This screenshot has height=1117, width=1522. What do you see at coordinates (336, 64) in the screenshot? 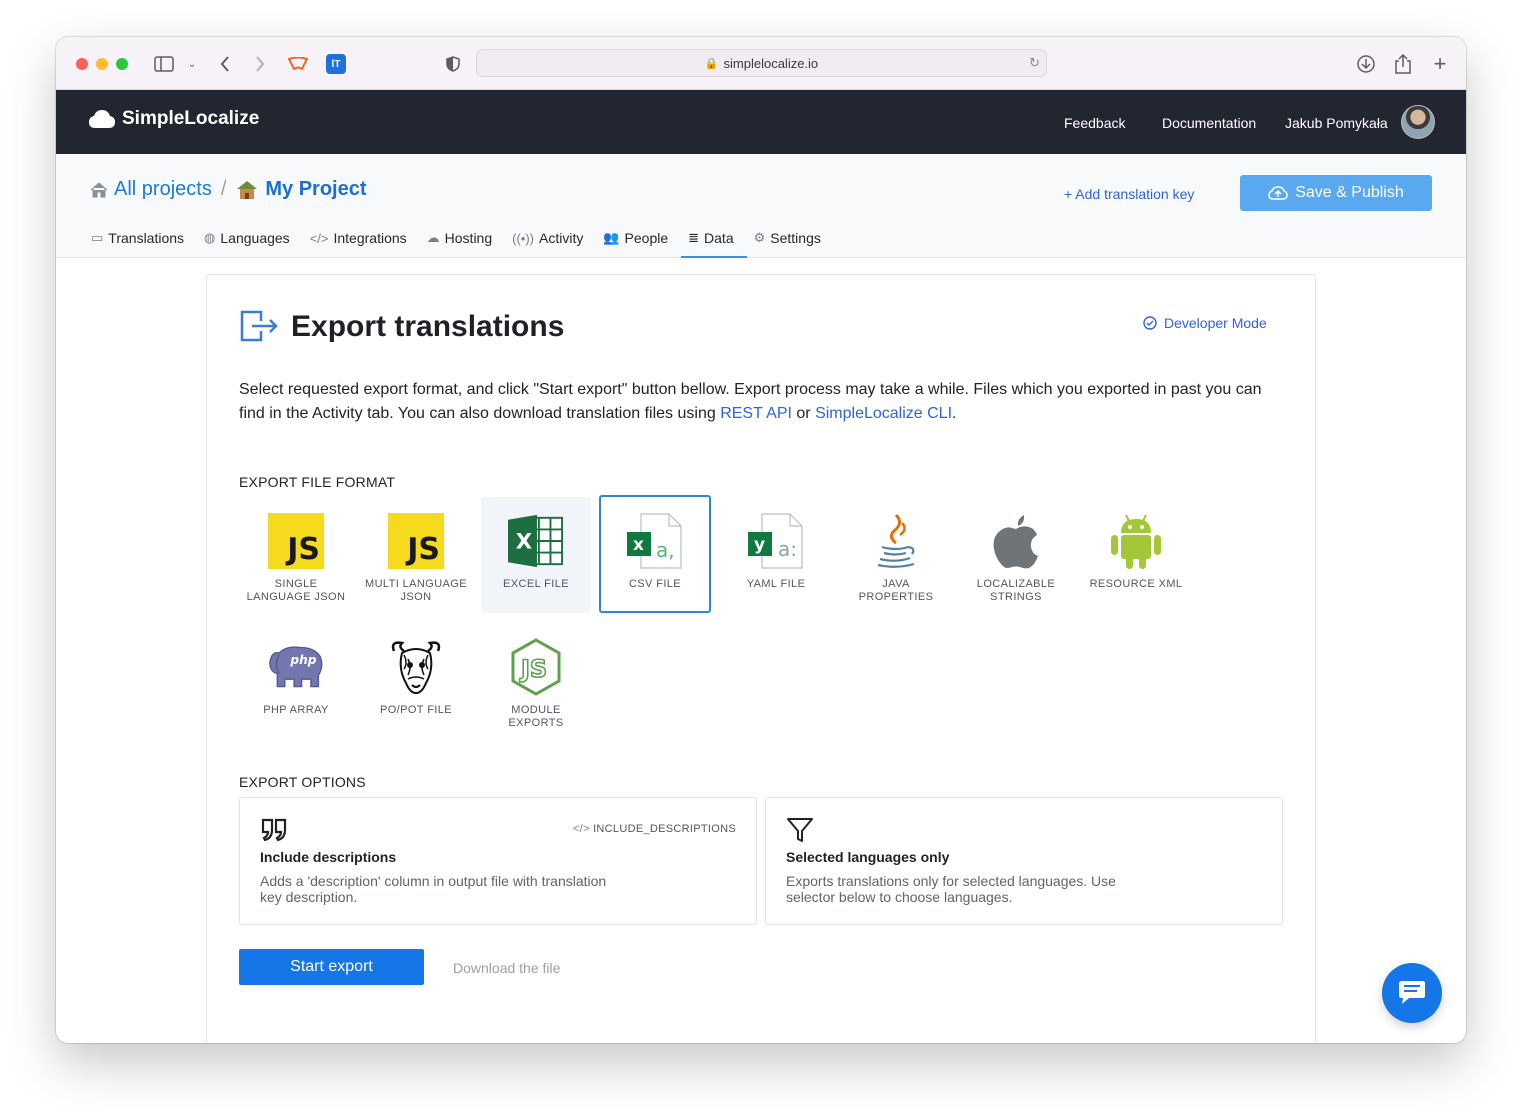
I see `translate-extension-icon: lT` at bounding box center [336, 64].